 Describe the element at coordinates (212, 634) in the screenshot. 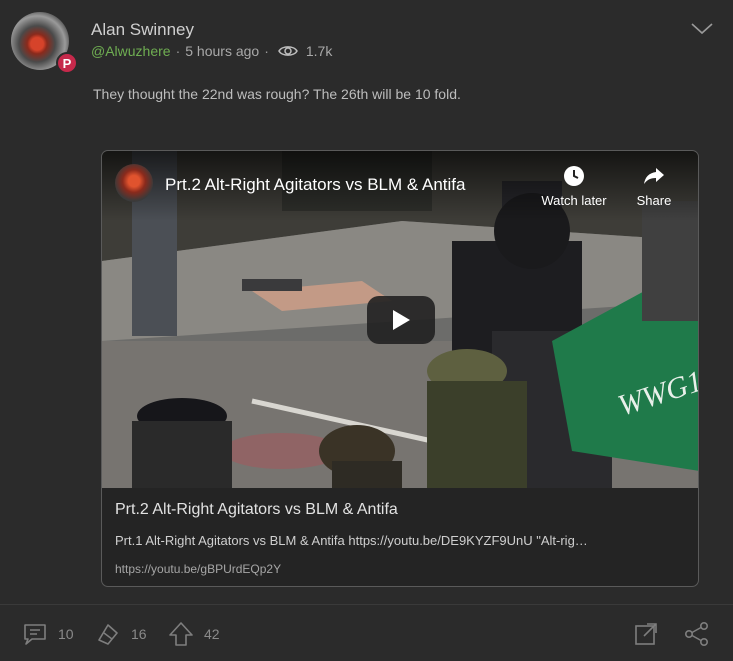

I see `upvote-count: 42` at that location.